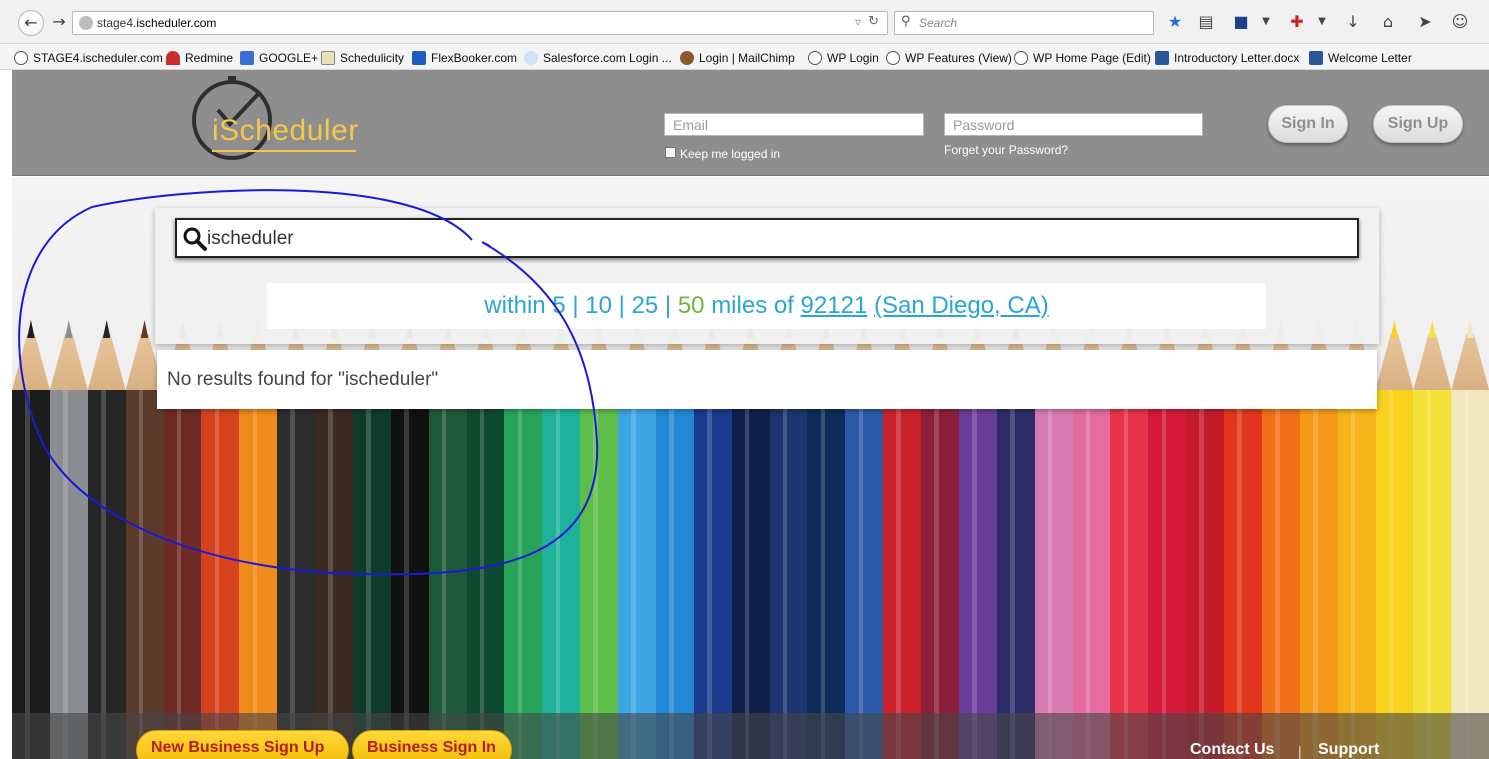 This screenshot has height=759, width=1489. I want to click on url-bar: stage4.ischeduler.com ▿ ↻, so click(480, 23).